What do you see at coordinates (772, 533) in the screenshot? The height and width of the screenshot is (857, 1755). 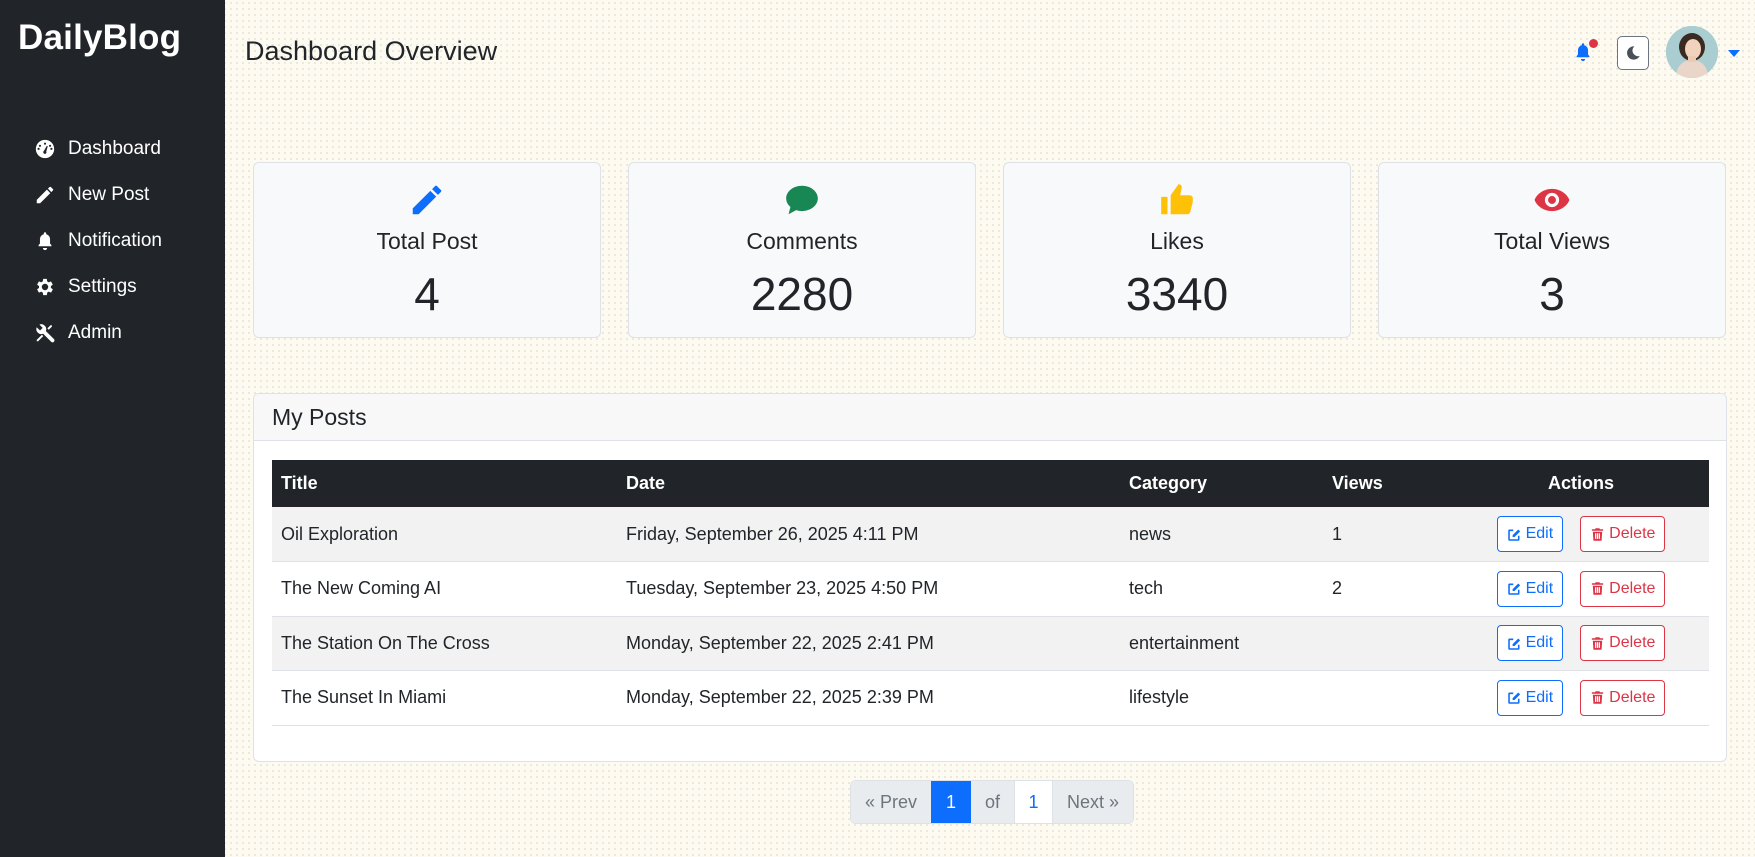 I see `post-date: Friday, September 26, 2025 4:11 PM` at bounding box center [772, 533].